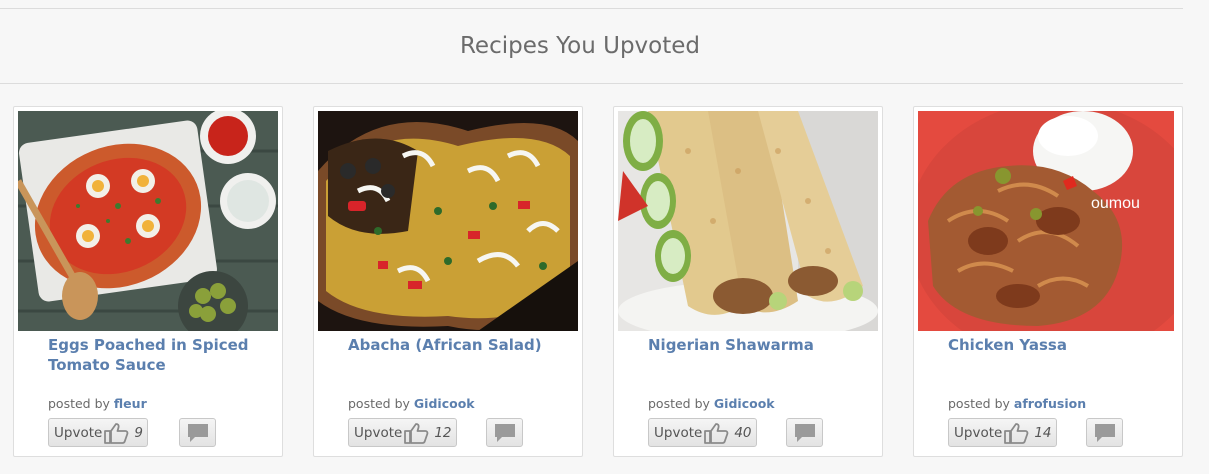 This screenshot has height=474, width=1209. What do you see at coordinates (591, 8) in the screenshot?
I see `top-divider` at bounding box center [591, 8].